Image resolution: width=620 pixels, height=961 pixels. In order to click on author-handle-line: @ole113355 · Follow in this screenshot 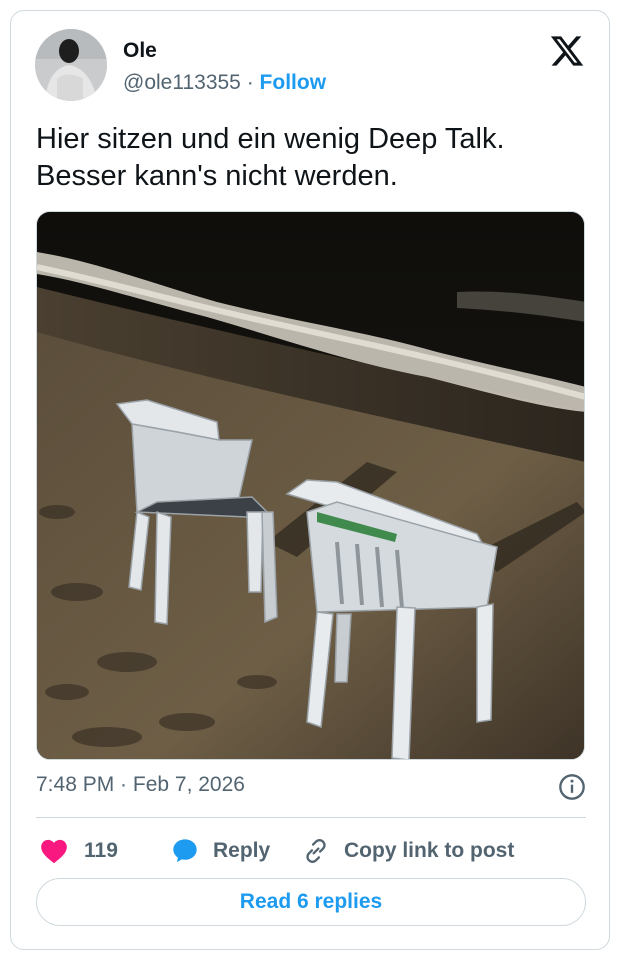, I will do `click(224, 83)`.